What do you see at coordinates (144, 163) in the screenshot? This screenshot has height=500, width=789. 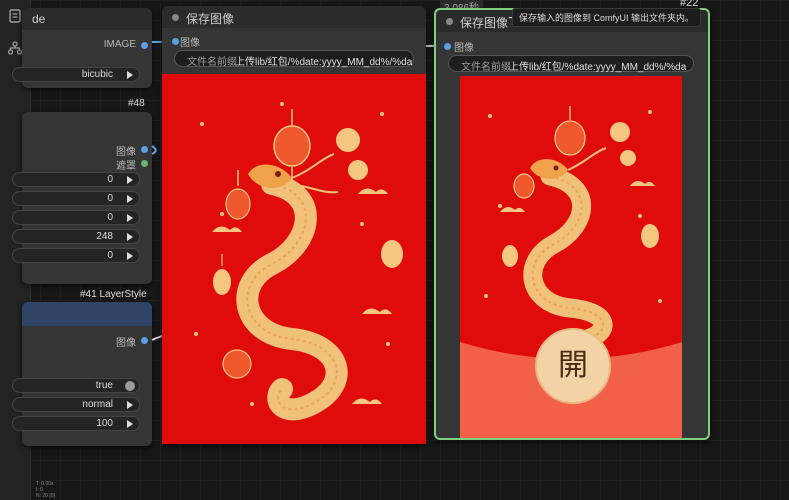 I see `output-slot-mask` at bounding box center [144, 163].